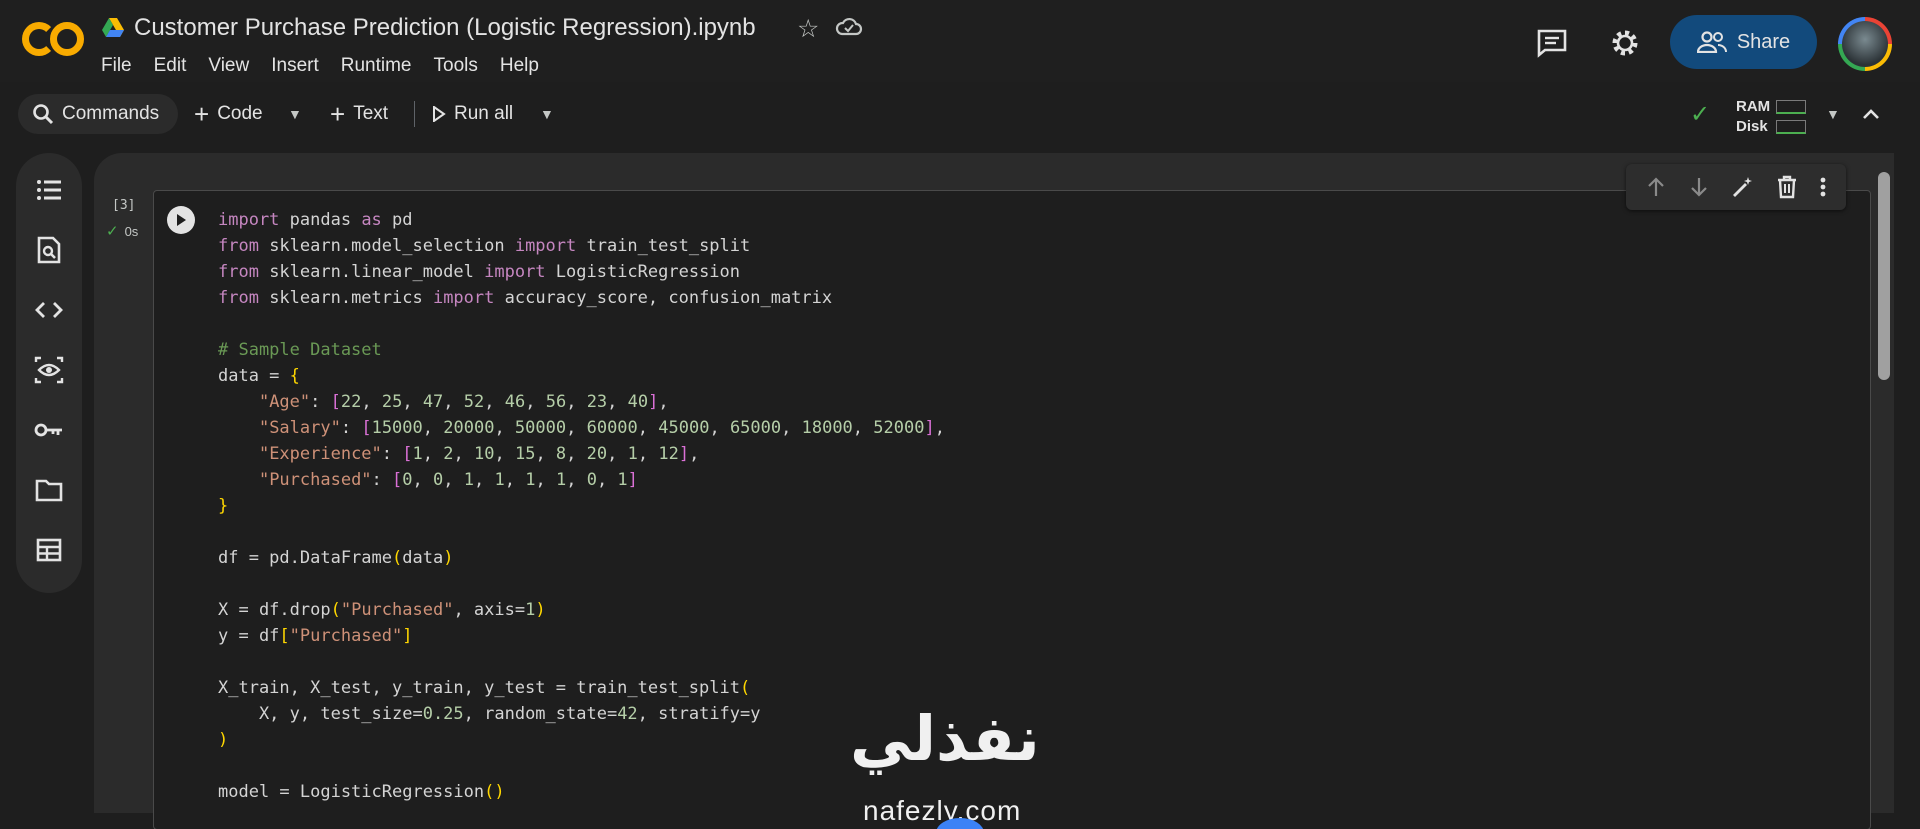 This screenshot has height=829, width=1920. Describe the element at coordinates (1700, 114) in the screenshot. I see `connected-check-icon: ✓` at that location.